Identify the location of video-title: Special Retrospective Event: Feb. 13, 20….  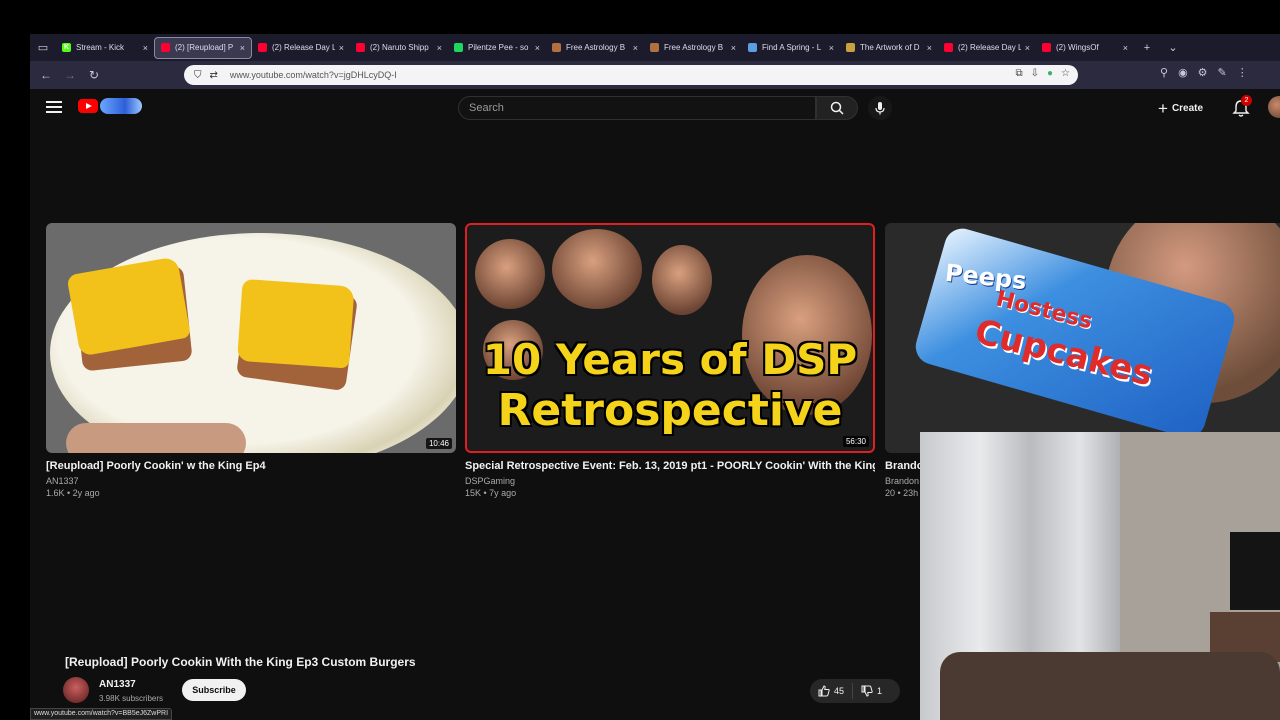
(670, 466).